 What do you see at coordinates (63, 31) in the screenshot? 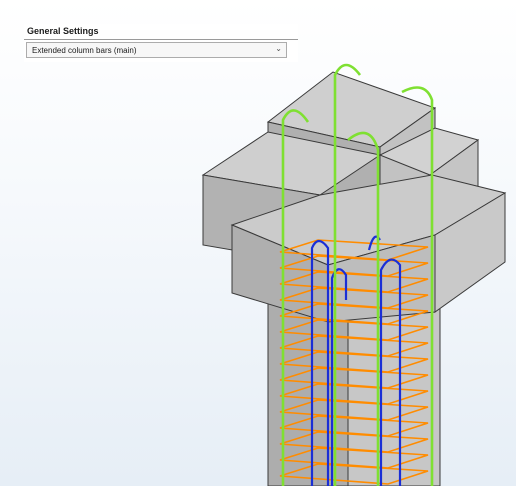
I see `panel-title: General Settings` at bounding box center [63, 31].